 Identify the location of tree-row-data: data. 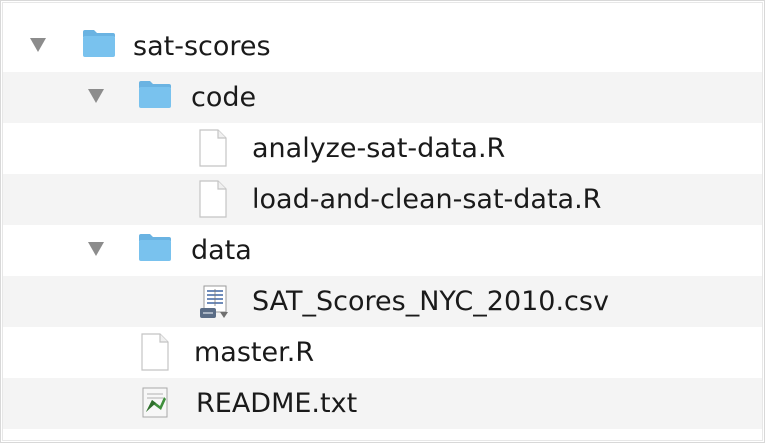
(382, 250).